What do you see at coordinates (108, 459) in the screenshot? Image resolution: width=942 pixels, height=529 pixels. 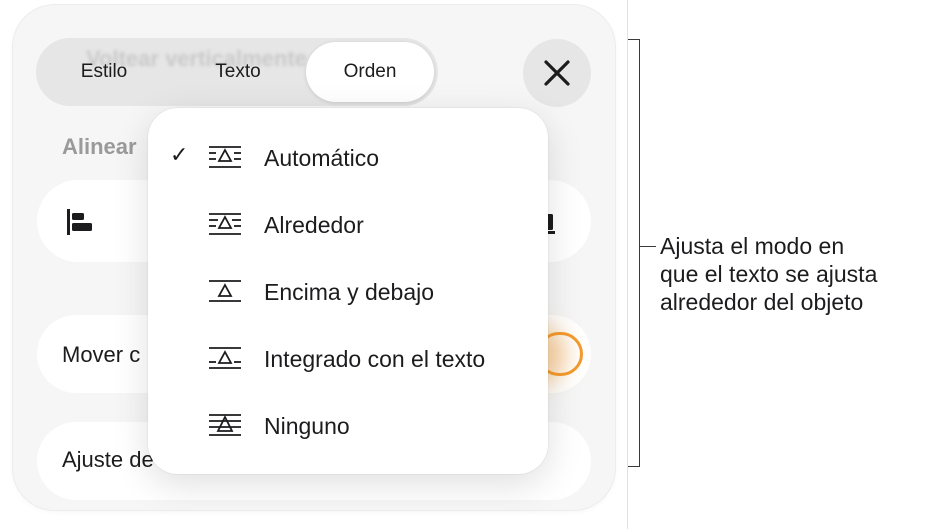 I see `text-wrap-label: Ajuste de` at bounding box center [108, 459].